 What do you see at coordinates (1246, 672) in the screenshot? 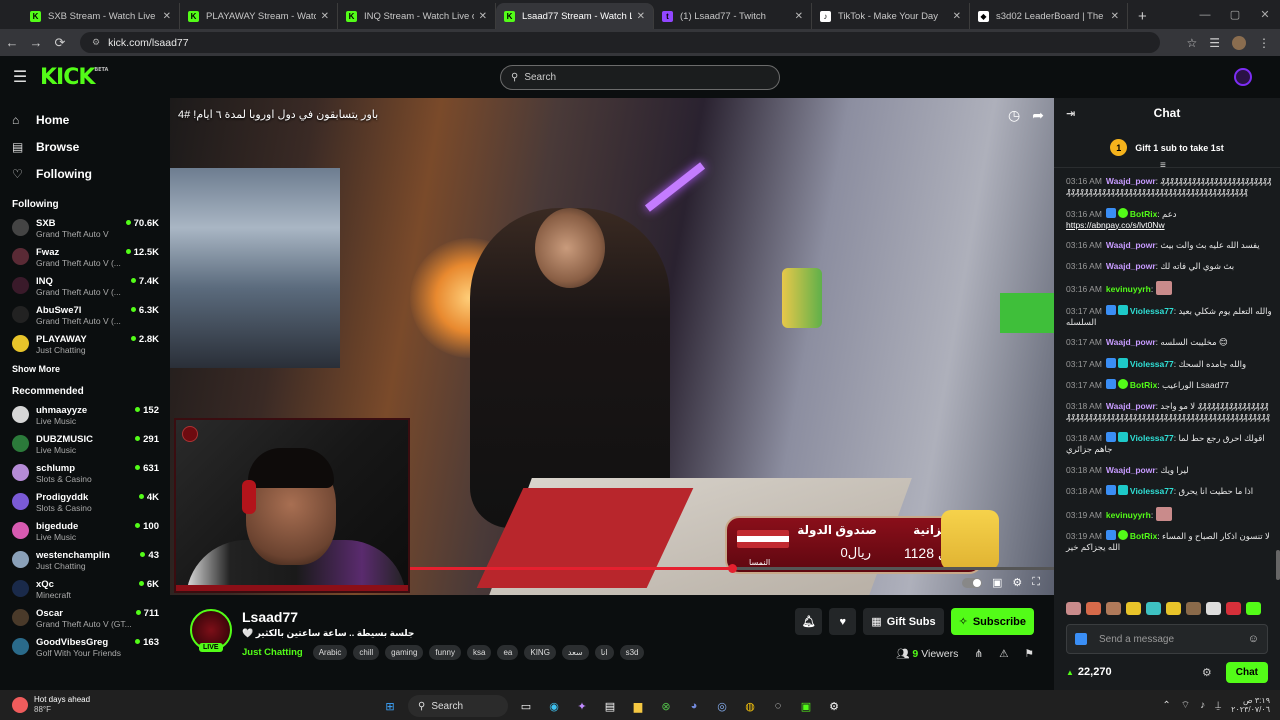
I see `send-chat-button: Chat` at bounding box center [1246, 672].